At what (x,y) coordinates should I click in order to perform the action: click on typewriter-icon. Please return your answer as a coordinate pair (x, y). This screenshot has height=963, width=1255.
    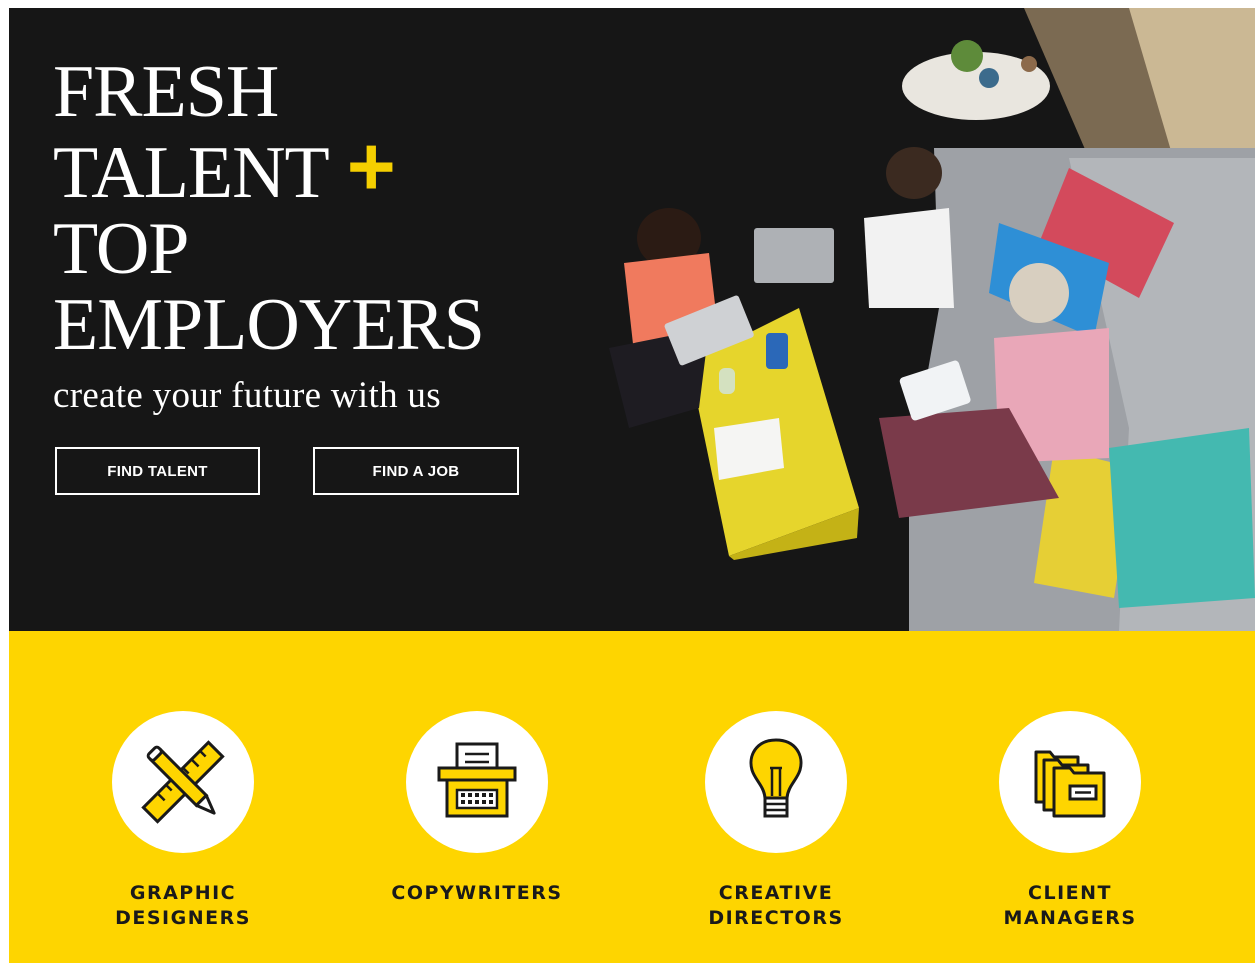
    Looking at the image, I should click on (477, 780).